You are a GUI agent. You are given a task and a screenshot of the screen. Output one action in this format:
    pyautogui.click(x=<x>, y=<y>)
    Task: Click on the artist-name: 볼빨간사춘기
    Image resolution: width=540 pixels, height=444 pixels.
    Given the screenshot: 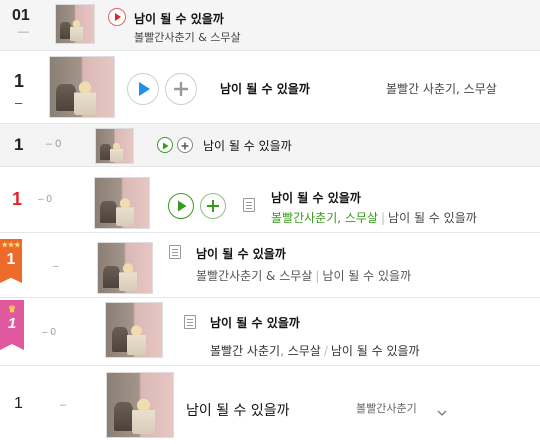 What is the action you would take?
    pyautogui.click(x=386, y=408)
    